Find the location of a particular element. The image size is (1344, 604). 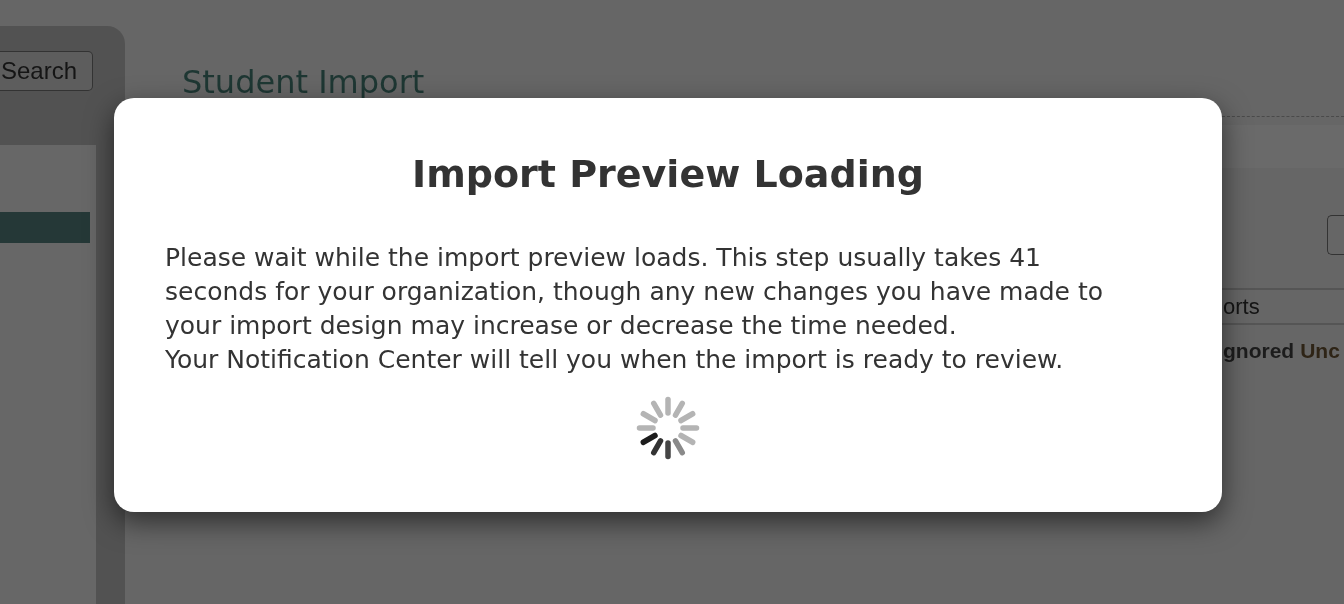

search-button: Search is located at coordinates (46, 71).